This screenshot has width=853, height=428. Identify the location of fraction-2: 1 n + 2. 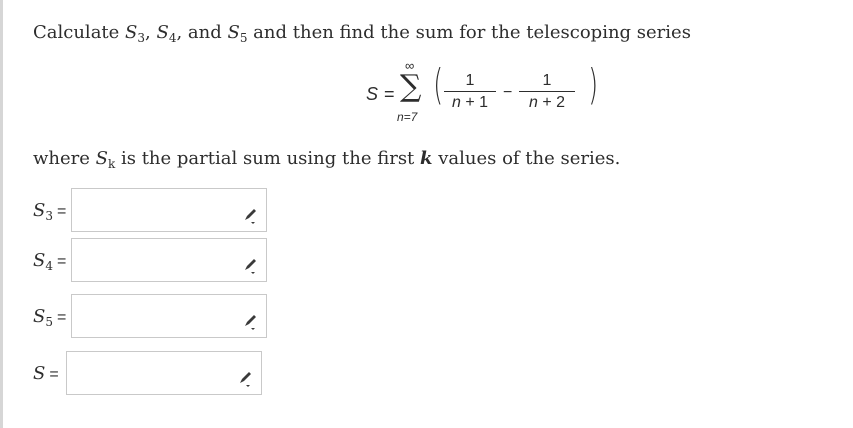
(547, 92).